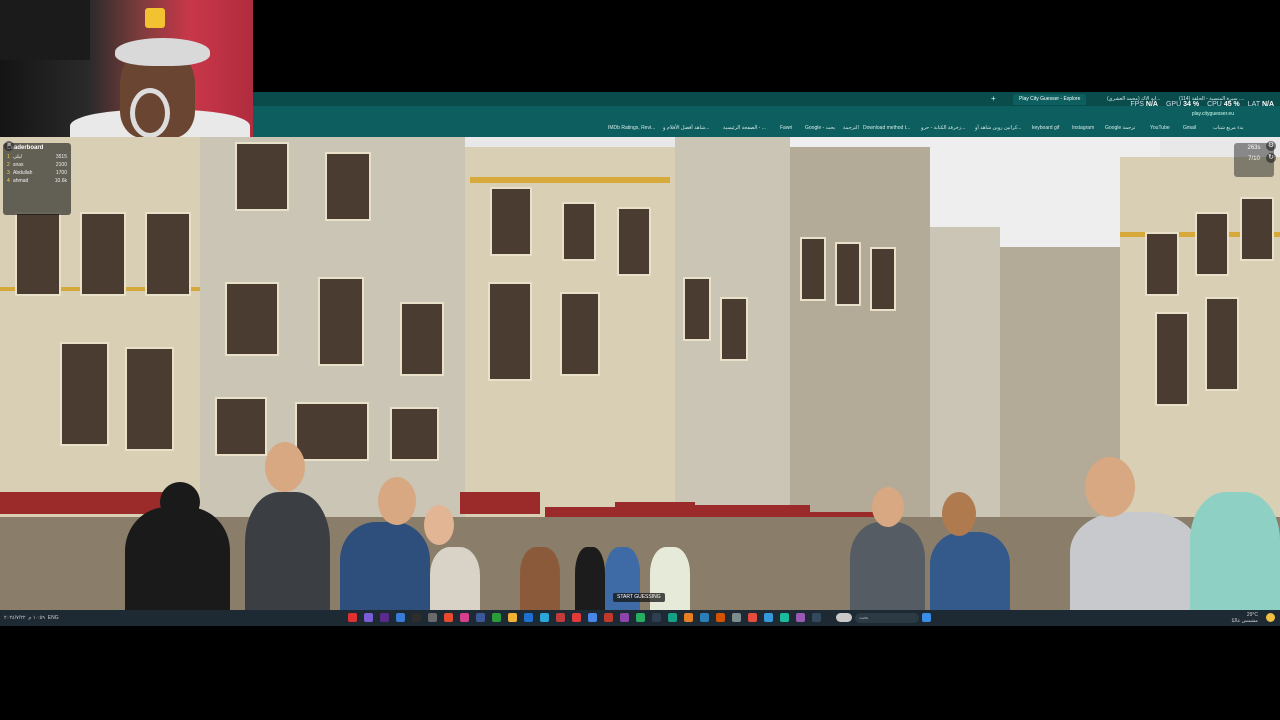 This screenshot has width=1280, height=720. What do you see at coordinates (37, 173) in the screenshot?
I see `leaderboard-row: 3 Abdullah 1700` at bounding box center [37, 173].